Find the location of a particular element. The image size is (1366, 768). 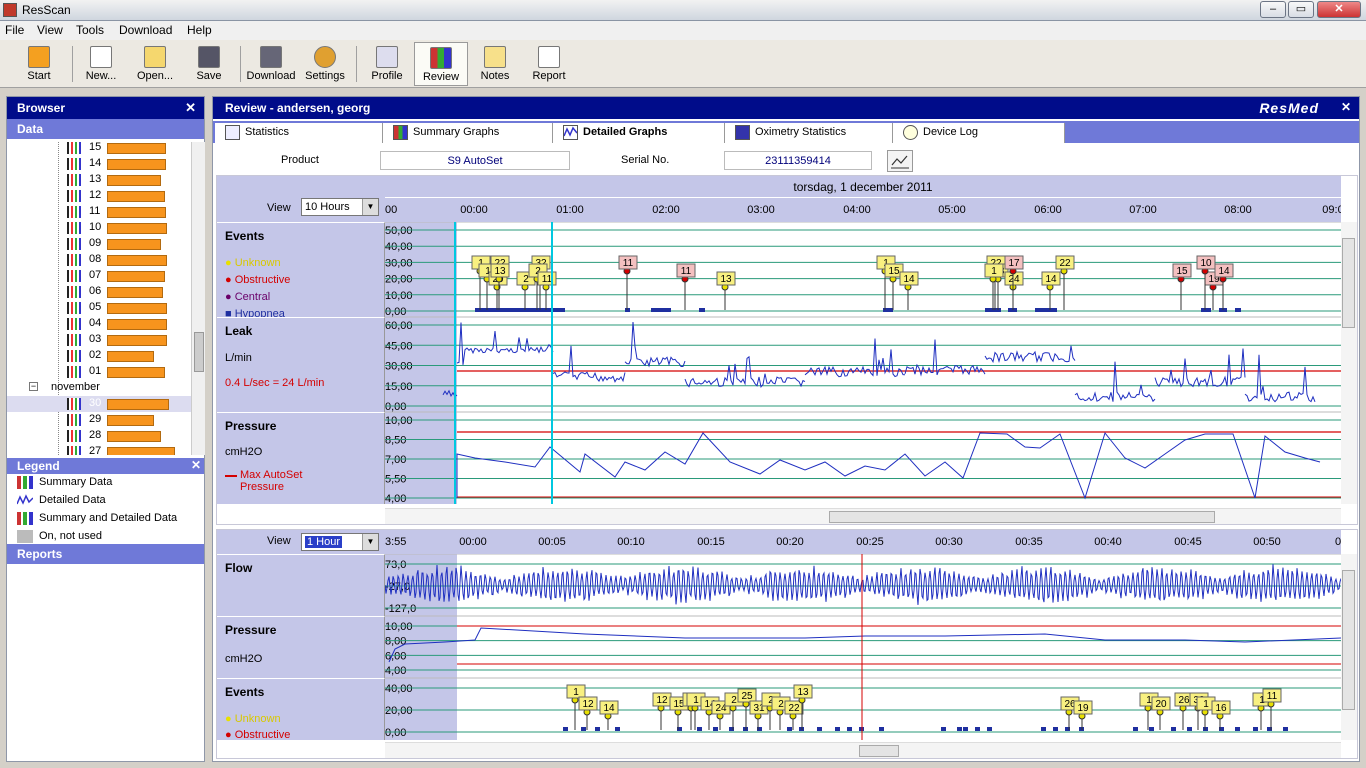

summary-data-icon is located at coordinates (25, 482).